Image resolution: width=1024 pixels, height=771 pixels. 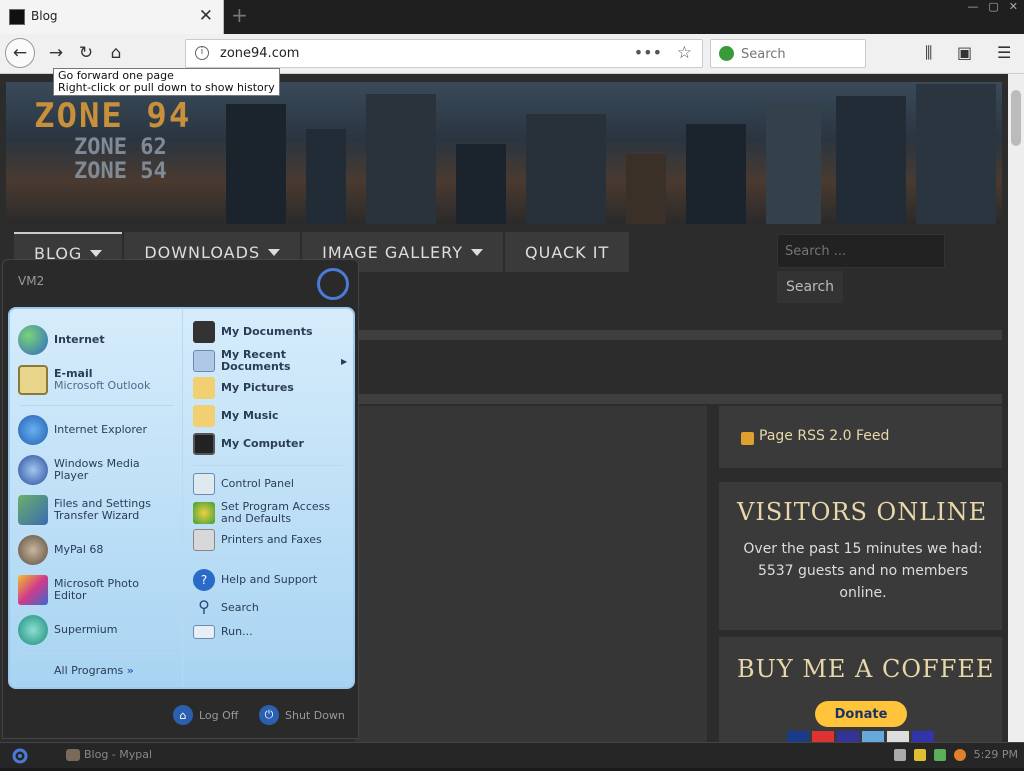 I want to click on sidebar-icon: ▣, so click(x=964, y=52).